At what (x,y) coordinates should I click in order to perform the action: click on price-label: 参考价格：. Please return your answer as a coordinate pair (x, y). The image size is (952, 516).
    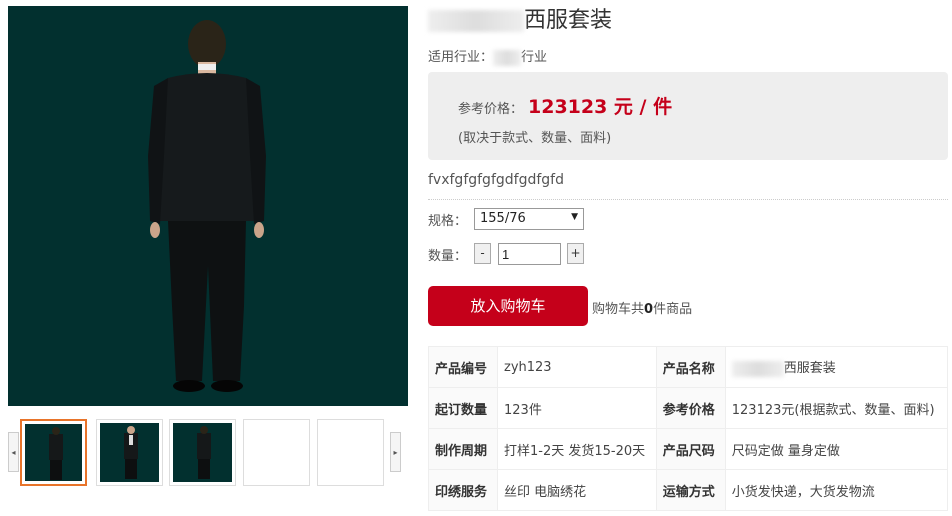
    Looking at the image, I should click on (491, 109).